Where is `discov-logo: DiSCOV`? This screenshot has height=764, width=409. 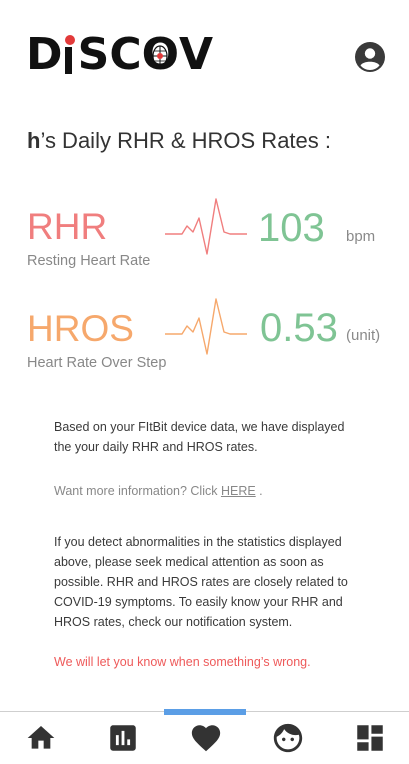
discov-logo: DiSCOV is located at coordinates (119, 55).